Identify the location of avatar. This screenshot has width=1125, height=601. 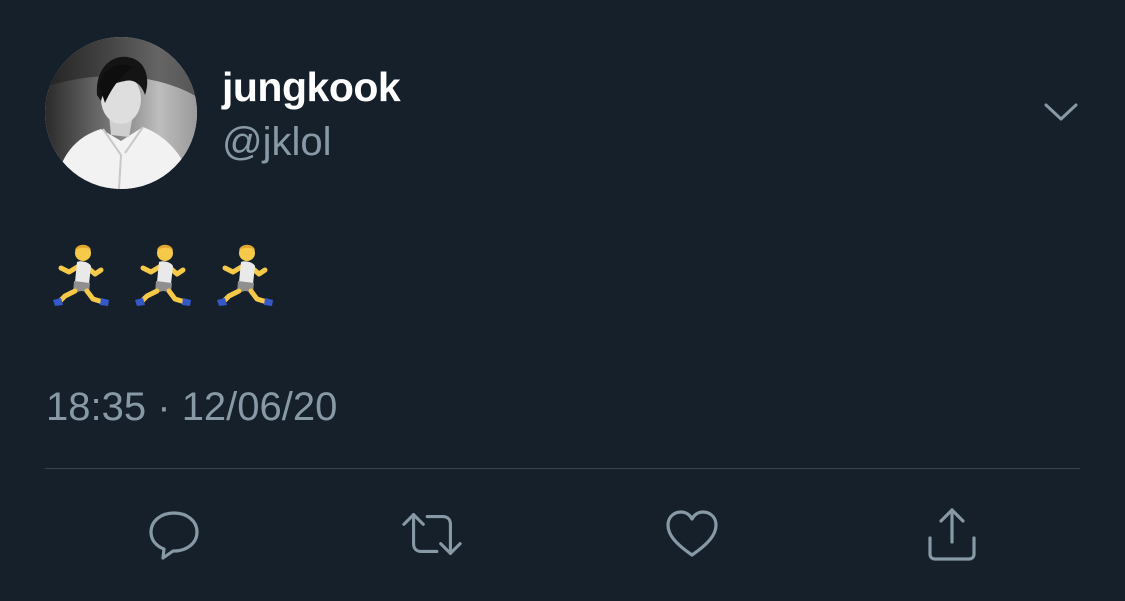
(121, 113).